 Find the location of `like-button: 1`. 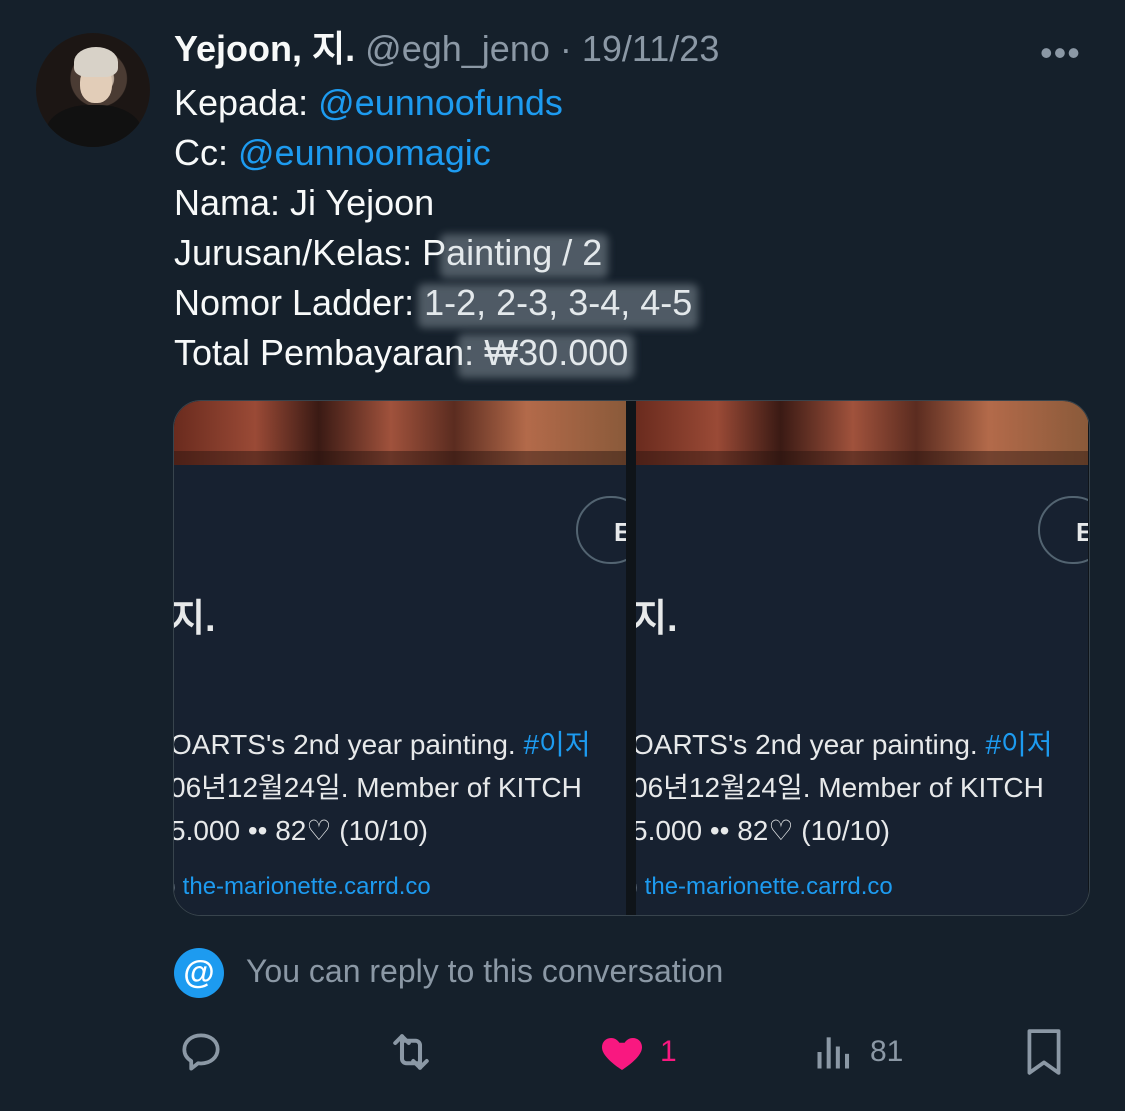

like-button: 1 is located at coordinates (637, 1052).